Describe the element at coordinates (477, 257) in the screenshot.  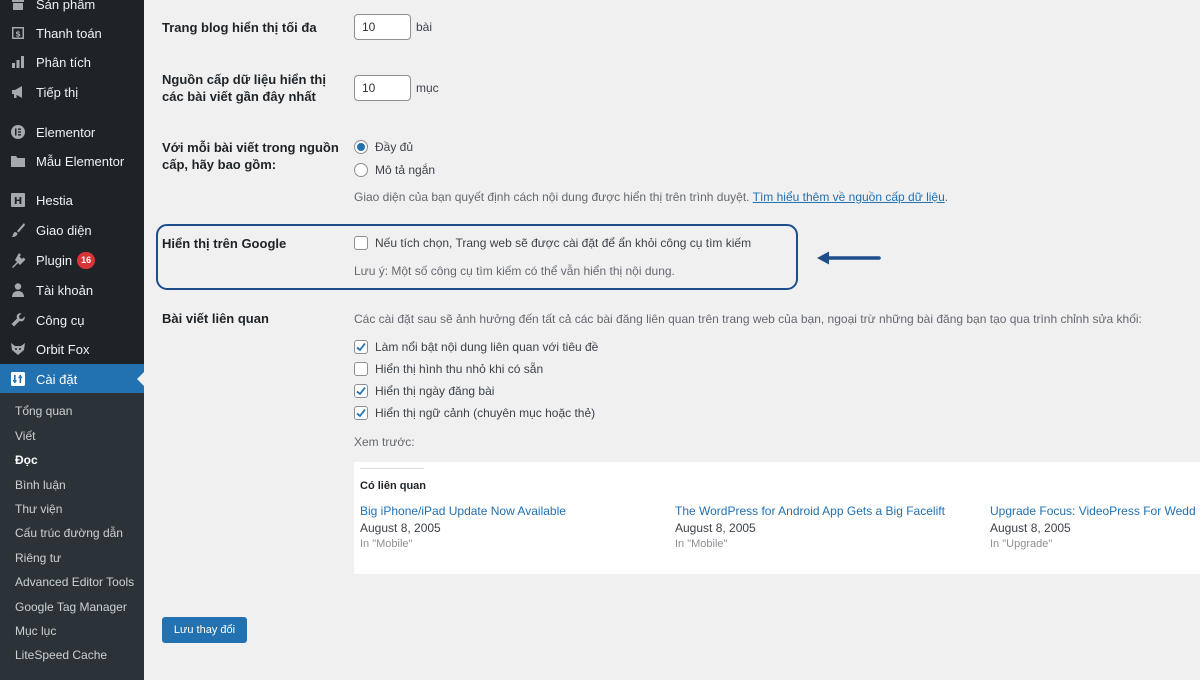
I see `annotation-highlight-box` at that location.